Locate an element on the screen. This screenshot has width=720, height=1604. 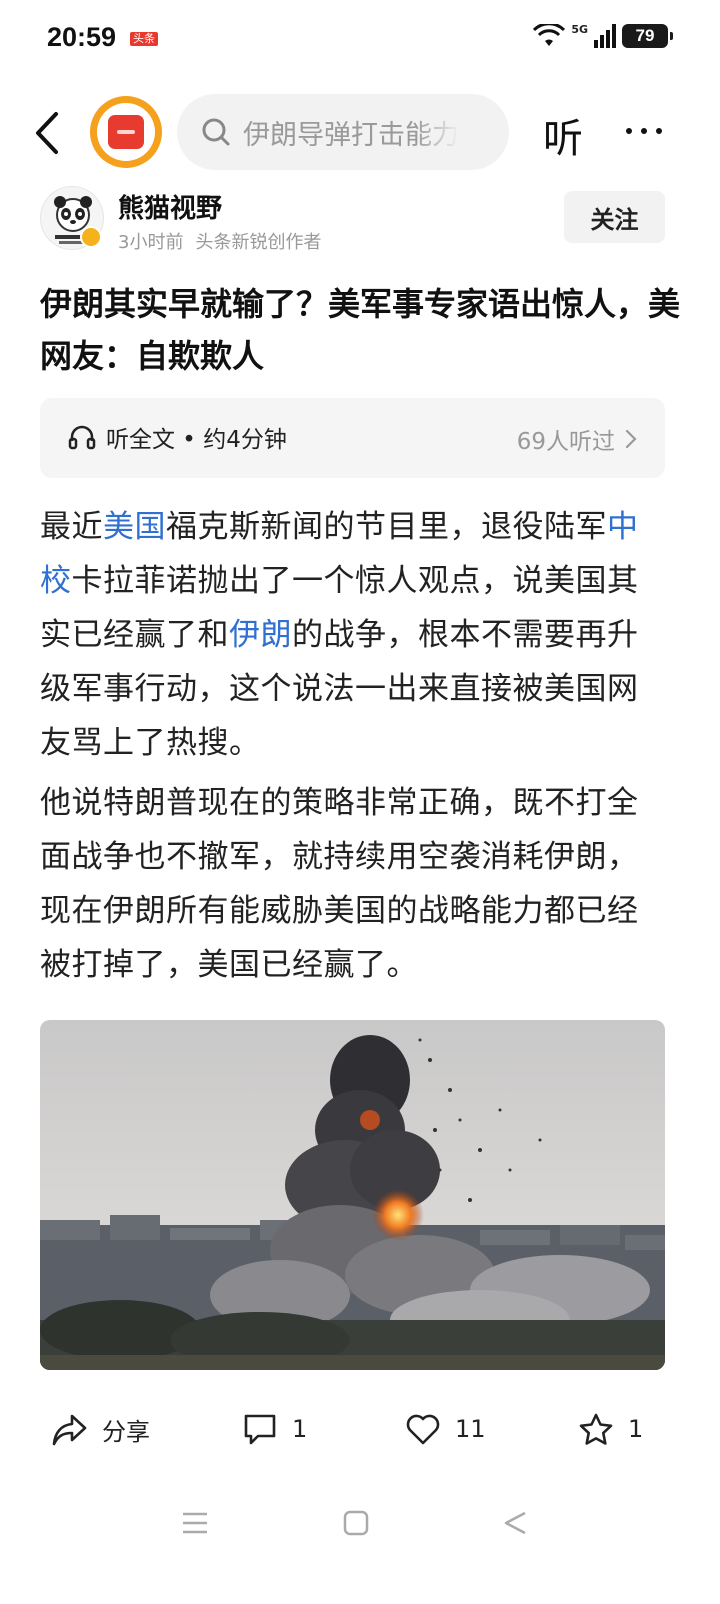
search-input: 伊朗导弹打击能力 is located at coordinates (343, 132).